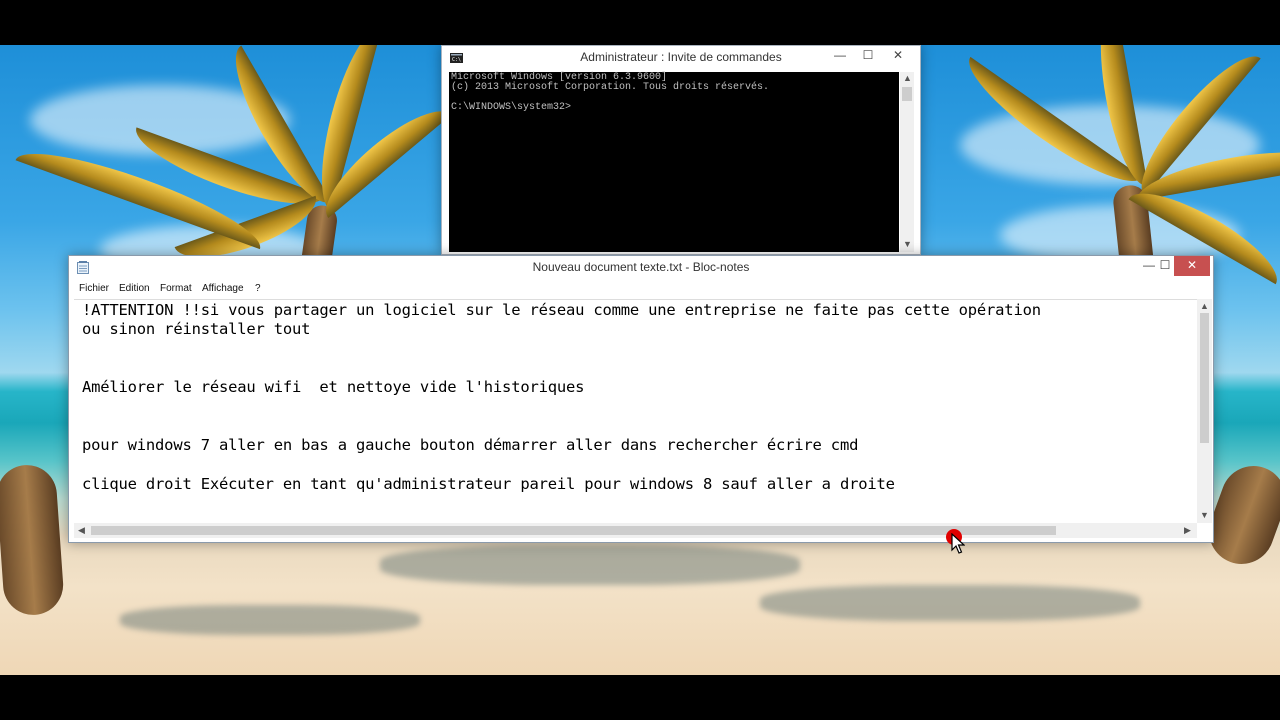 The height and width of the screenshot is (720, 1280). I want to click on menu-help: ?, so click(258, 288).